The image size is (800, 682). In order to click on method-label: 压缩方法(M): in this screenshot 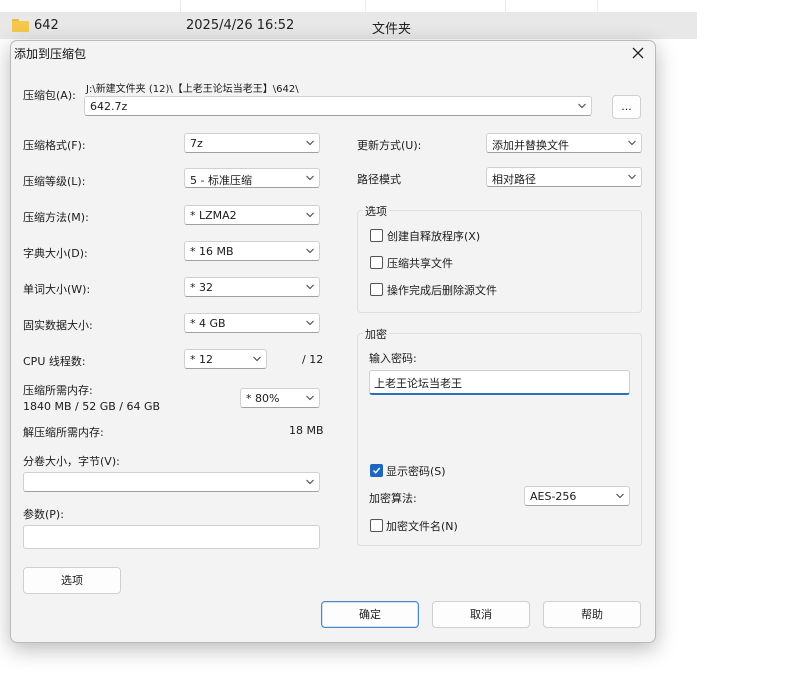, I will do `click(56, 217)`.